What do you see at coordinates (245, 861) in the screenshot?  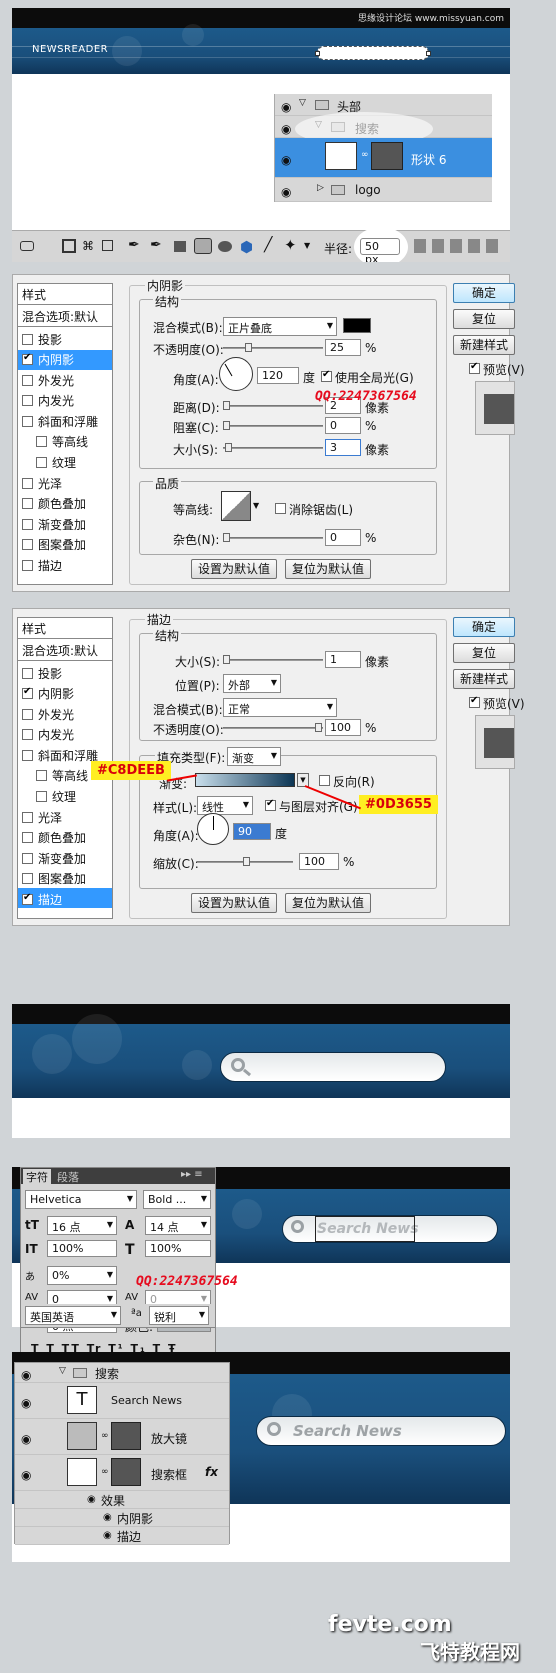 I see `scale-slider` at bounding box center [245, 861].